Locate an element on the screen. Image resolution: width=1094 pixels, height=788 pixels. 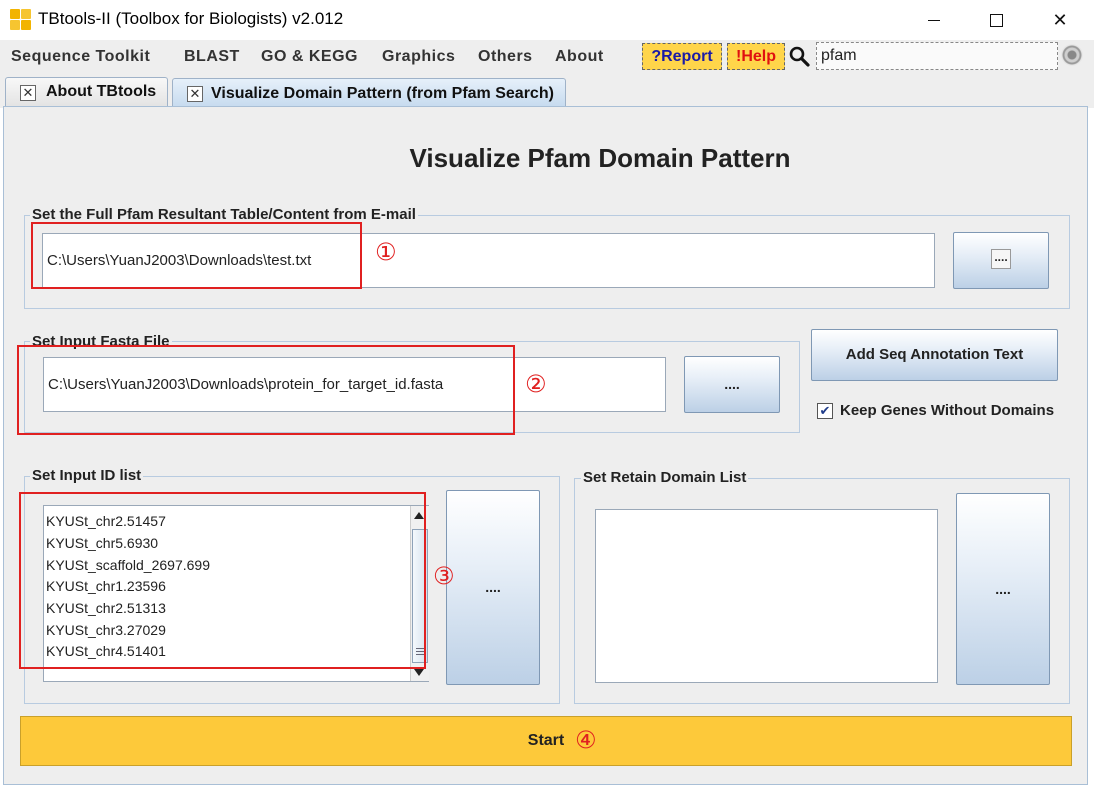
list-item: KYUSt_chr5.6930 is located at coordinates (102, 543).